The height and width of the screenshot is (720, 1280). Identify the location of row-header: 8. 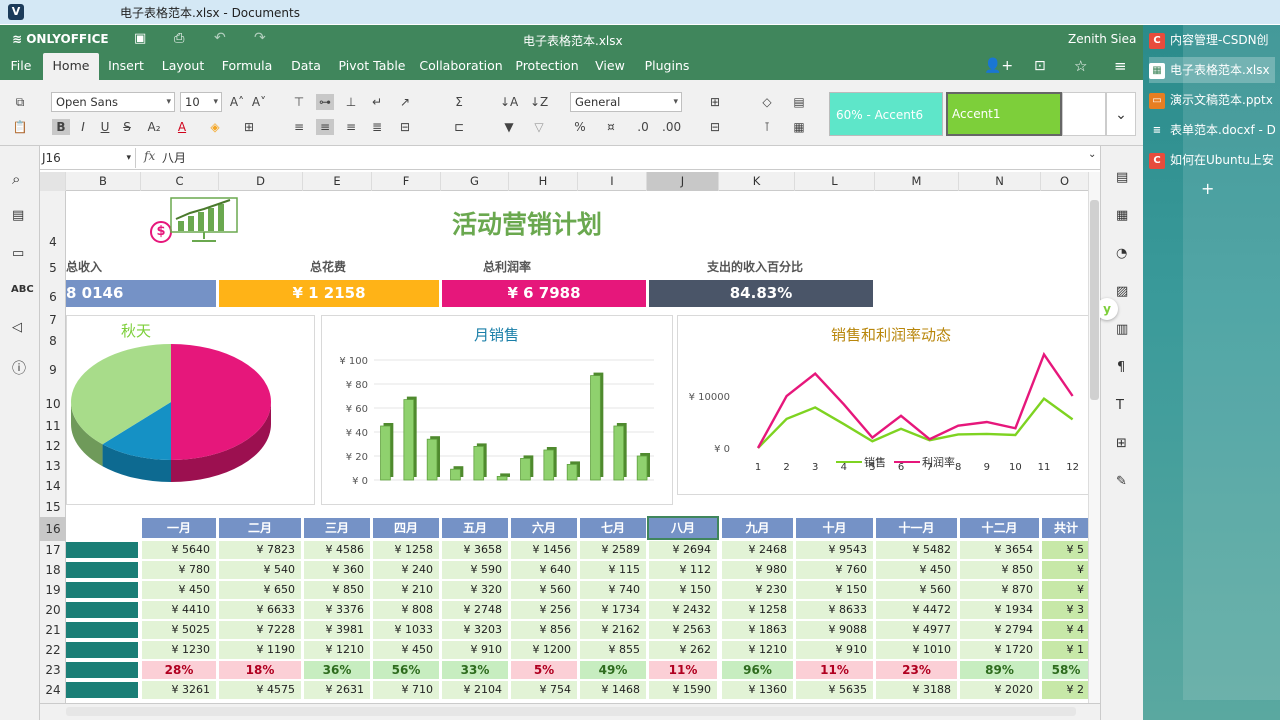
(53, 341).